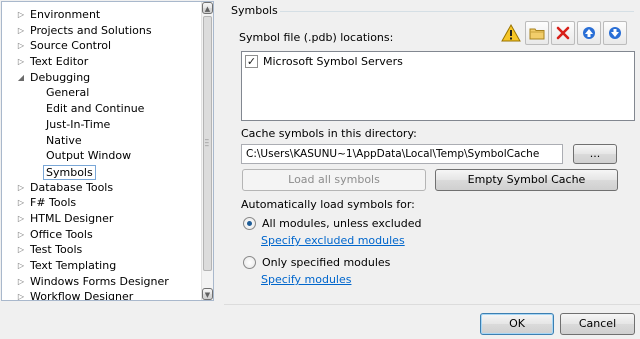 Image resolution: width=640 pixels, height=339 pixels. What do you see at coordinates (102, 203) in the screenshot?
I see `tree-item-f-tools: ▷ F# Tools` at bounding box center [102, 203].